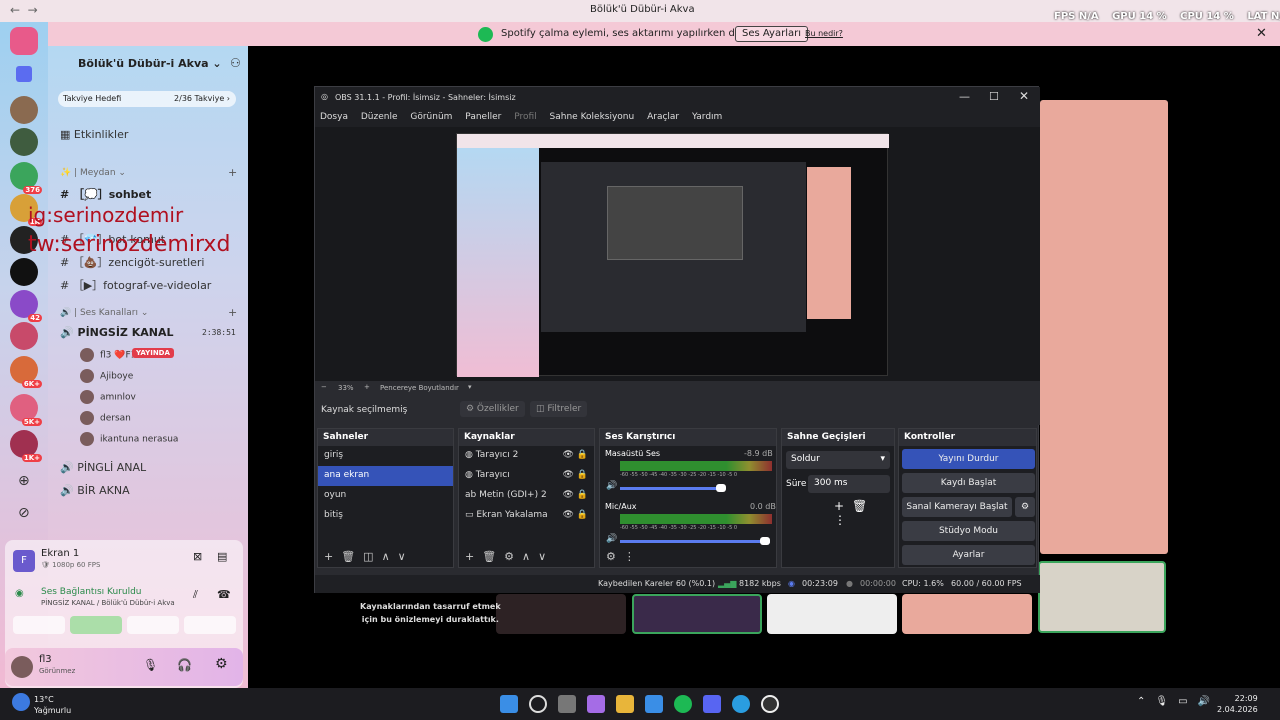 The image size is (1280, 720). Describe the element at coordinates (150, 63) in the screenshot. I see `server-name: Bölük'ü Dübür-i Akva ⌄` at that location.